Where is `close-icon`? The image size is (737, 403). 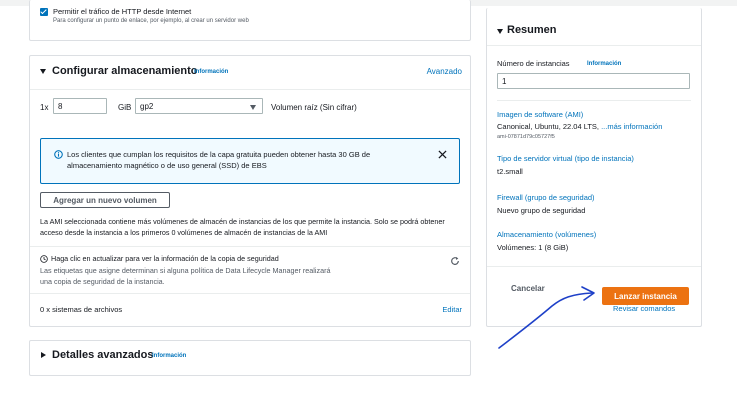
close-icon is located at coordinates (442, 154).